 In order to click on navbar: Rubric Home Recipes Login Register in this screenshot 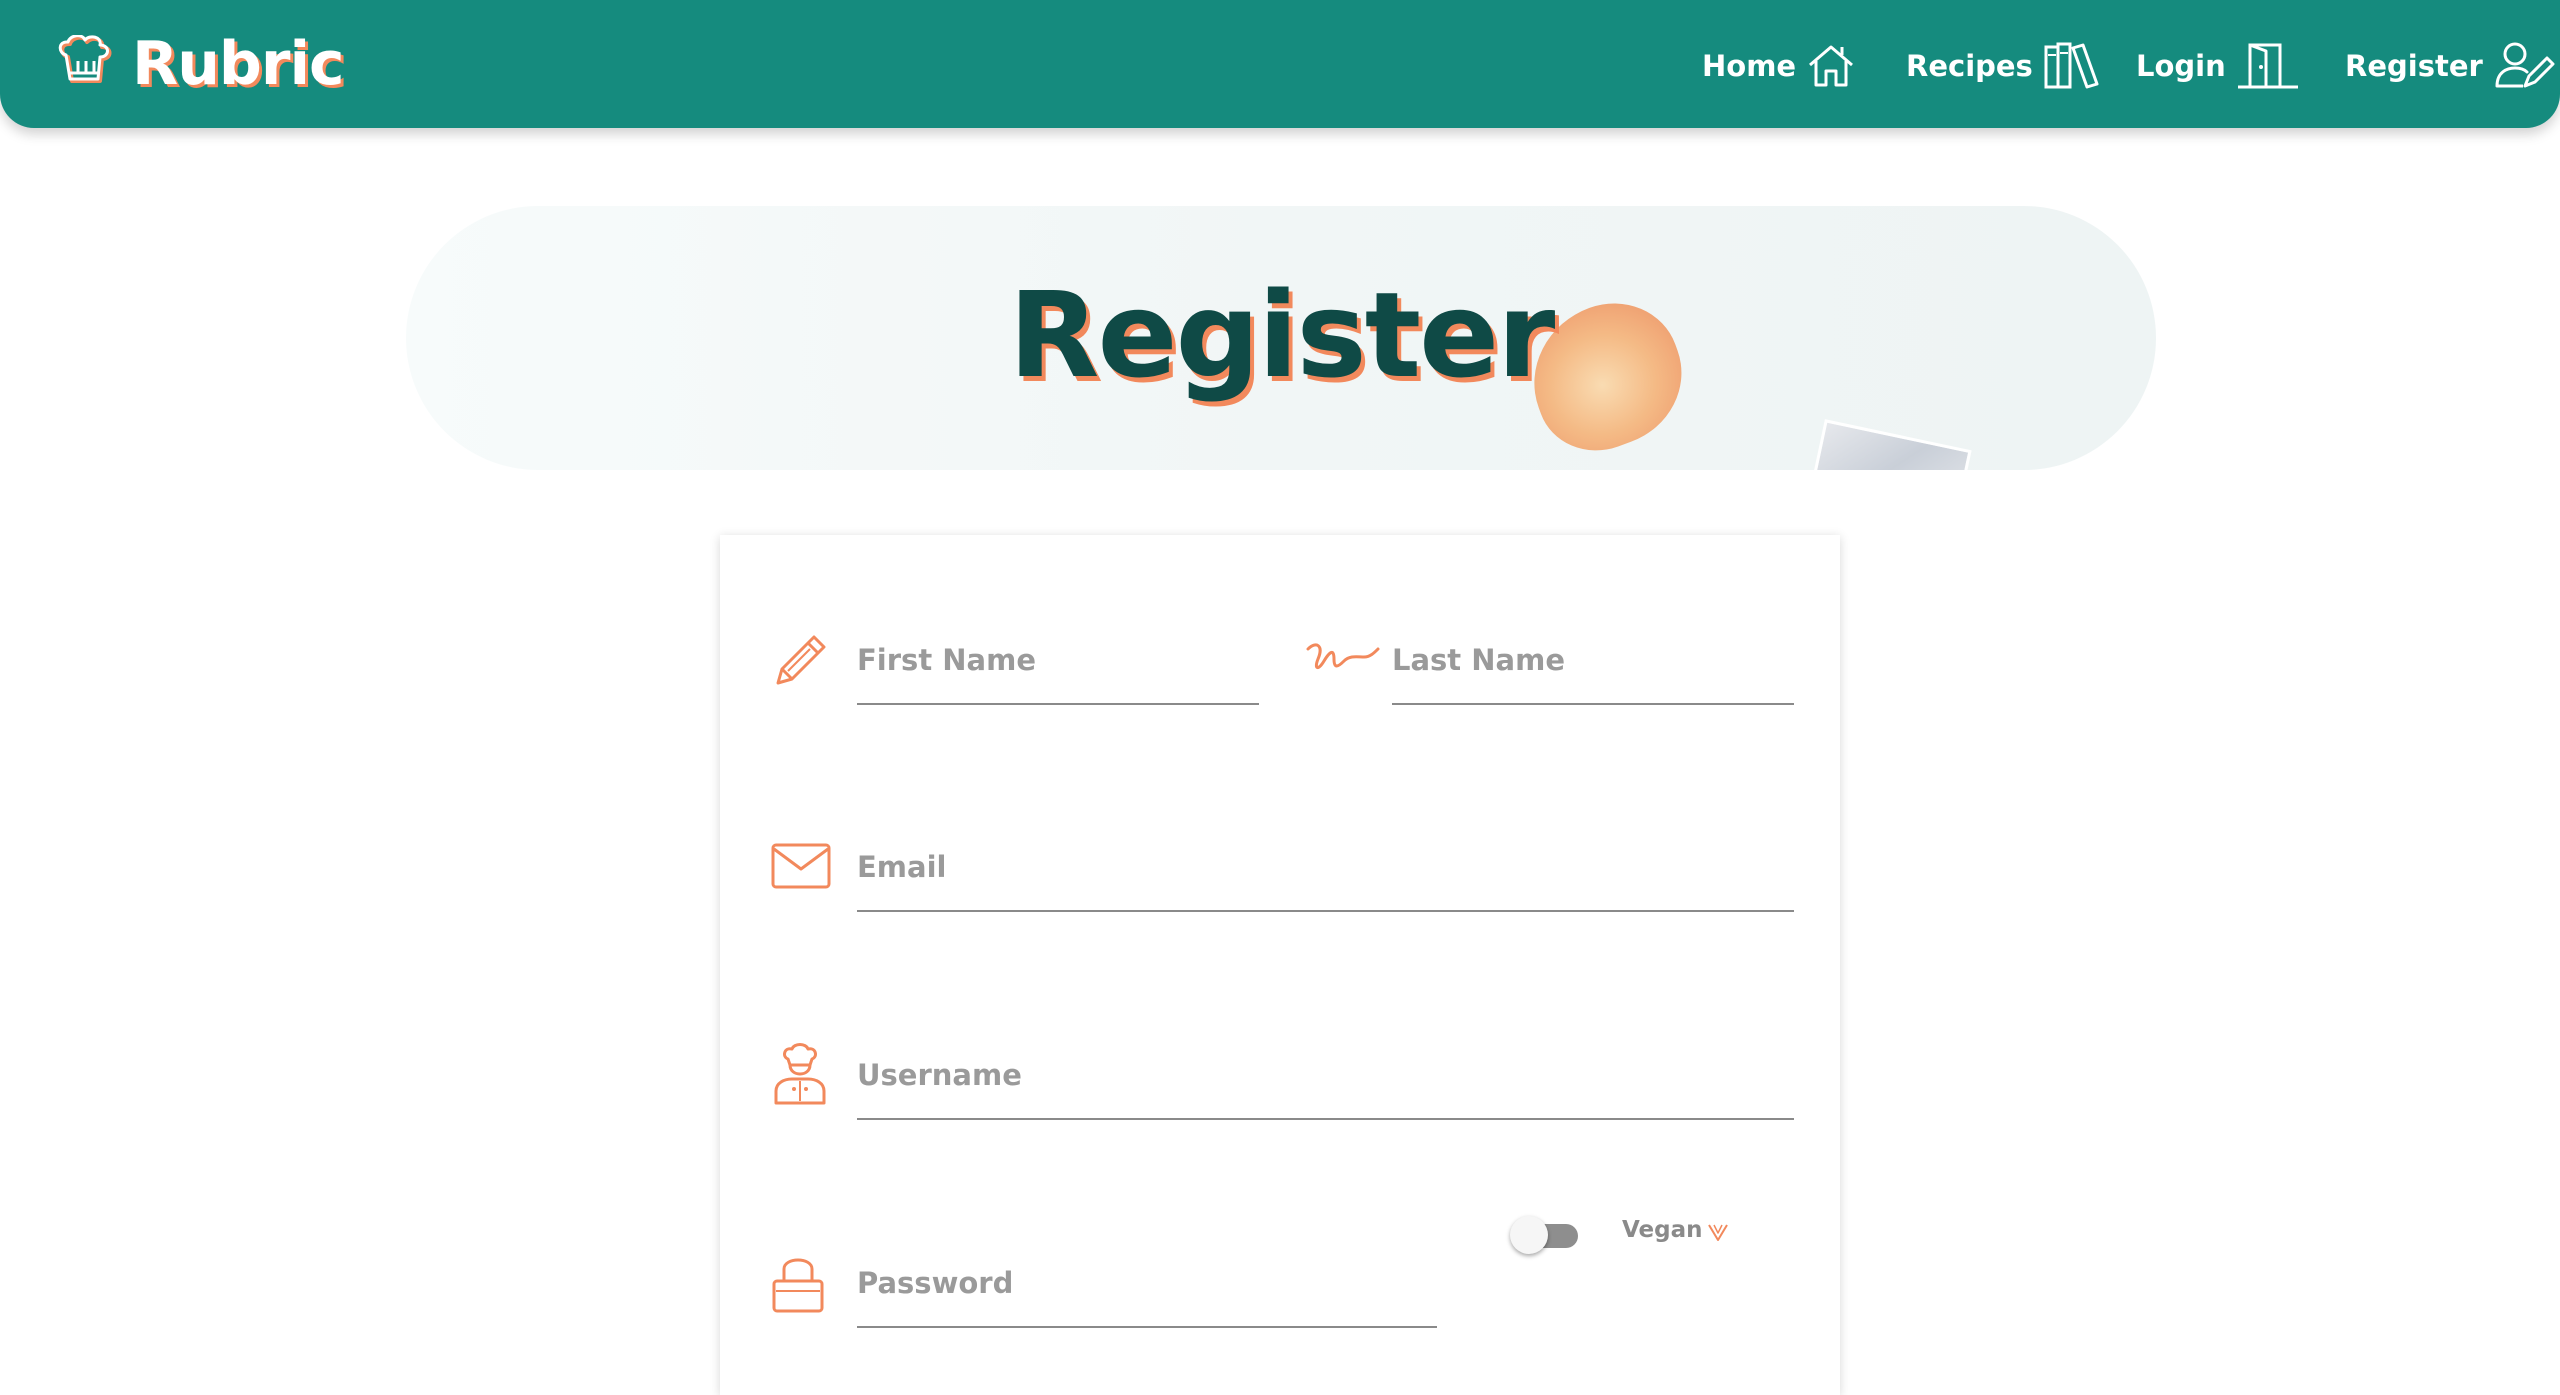, I will do `click(1280, 64)`.